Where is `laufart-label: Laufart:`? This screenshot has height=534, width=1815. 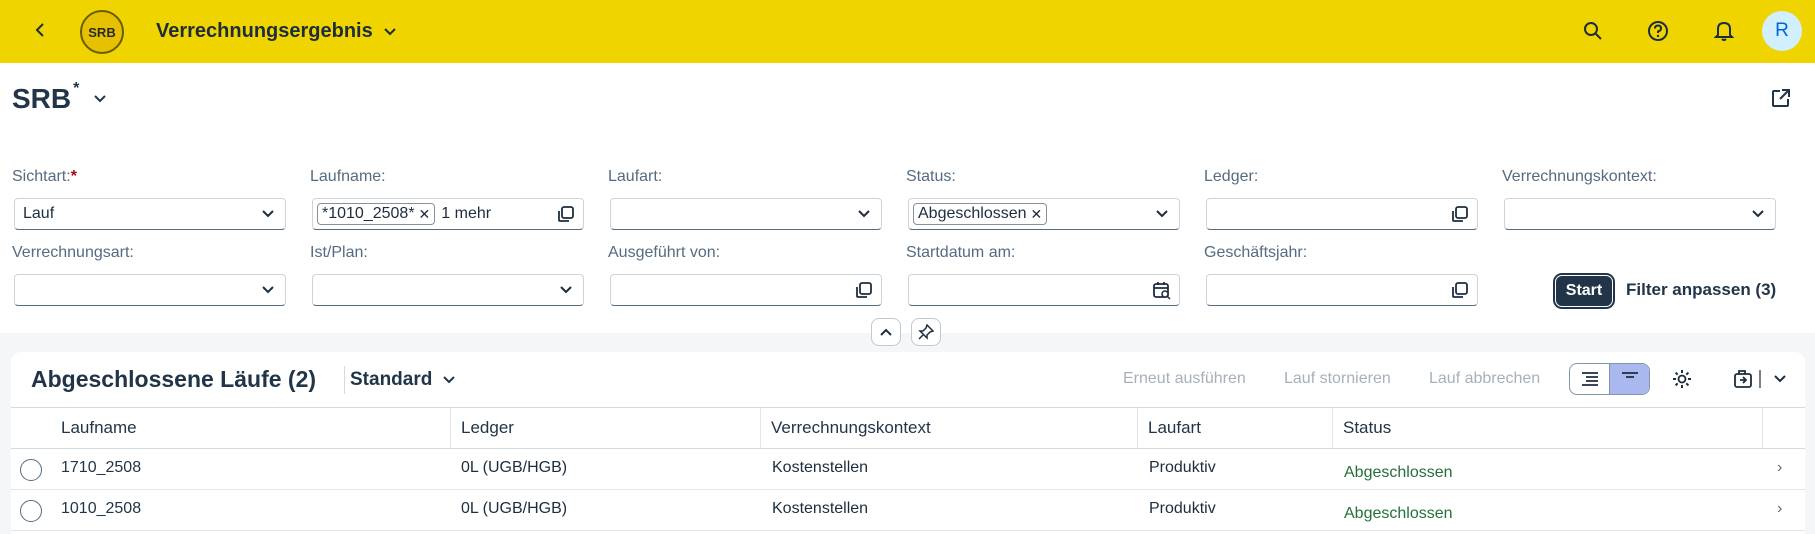
laufart-label: Laufart: is located at coordinates (635, 176).